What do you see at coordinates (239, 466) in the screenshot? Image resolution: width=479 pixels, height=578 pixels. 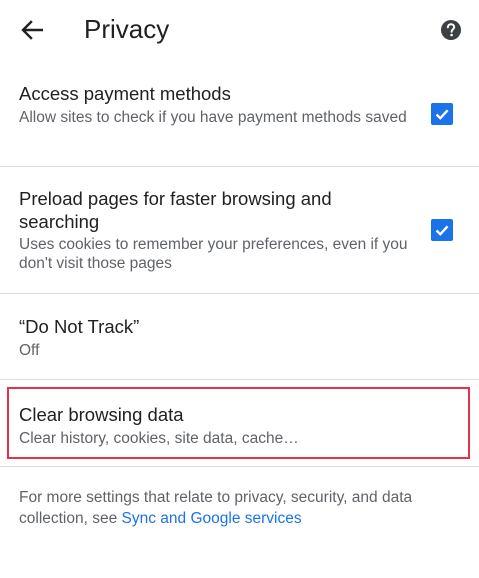 I see `divider` at bounding box center [239, 466].